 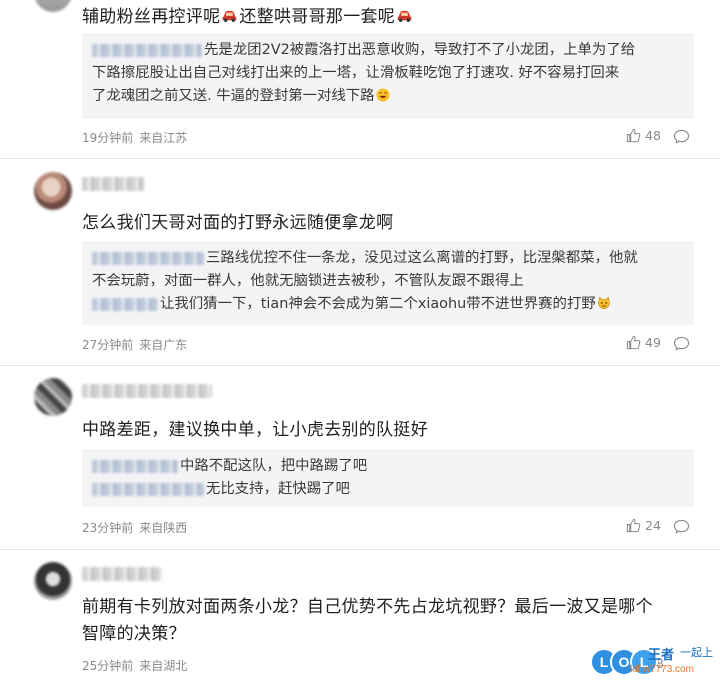 What do you see at coordinates (108, 666) in the screenshot?
I see `comment-time: 25分钟前` at bounding box center [108, 666].